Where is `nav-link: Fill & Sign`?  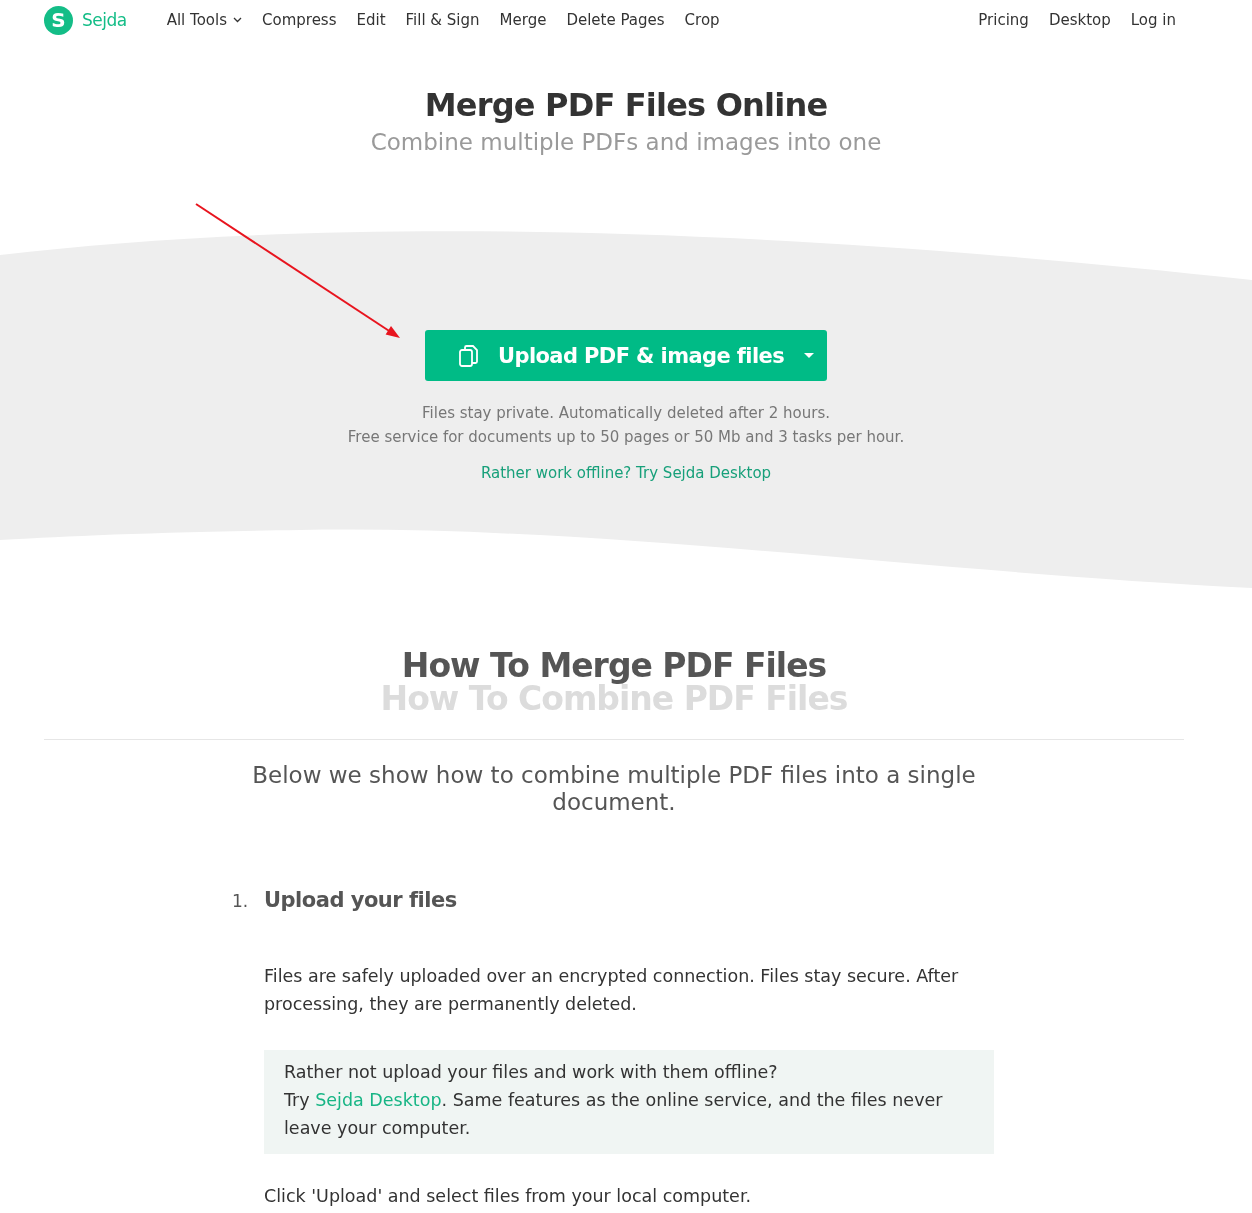
nav-link: Fill & Sign is located at coordinates (442, 20).